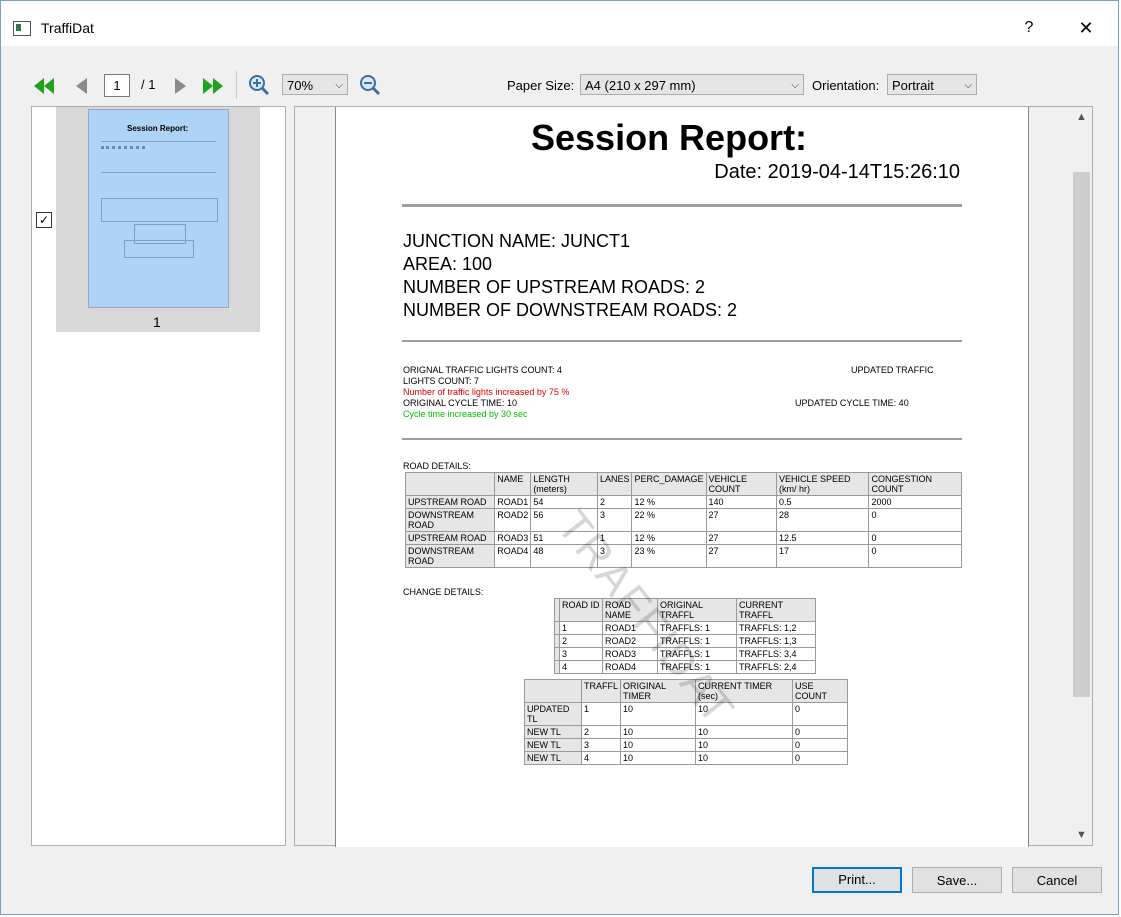  I want to click on table-header-cell: CURRENT TRAFFL, so click(776, 610).